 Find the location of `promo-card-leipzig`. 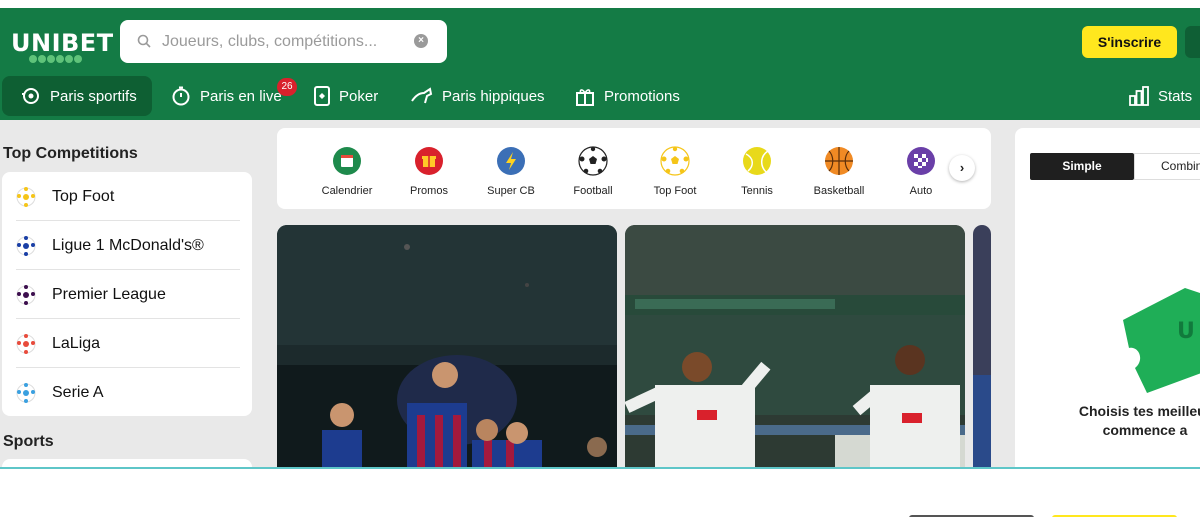

promo-card-leipzig is located at coordinates (795, 346).